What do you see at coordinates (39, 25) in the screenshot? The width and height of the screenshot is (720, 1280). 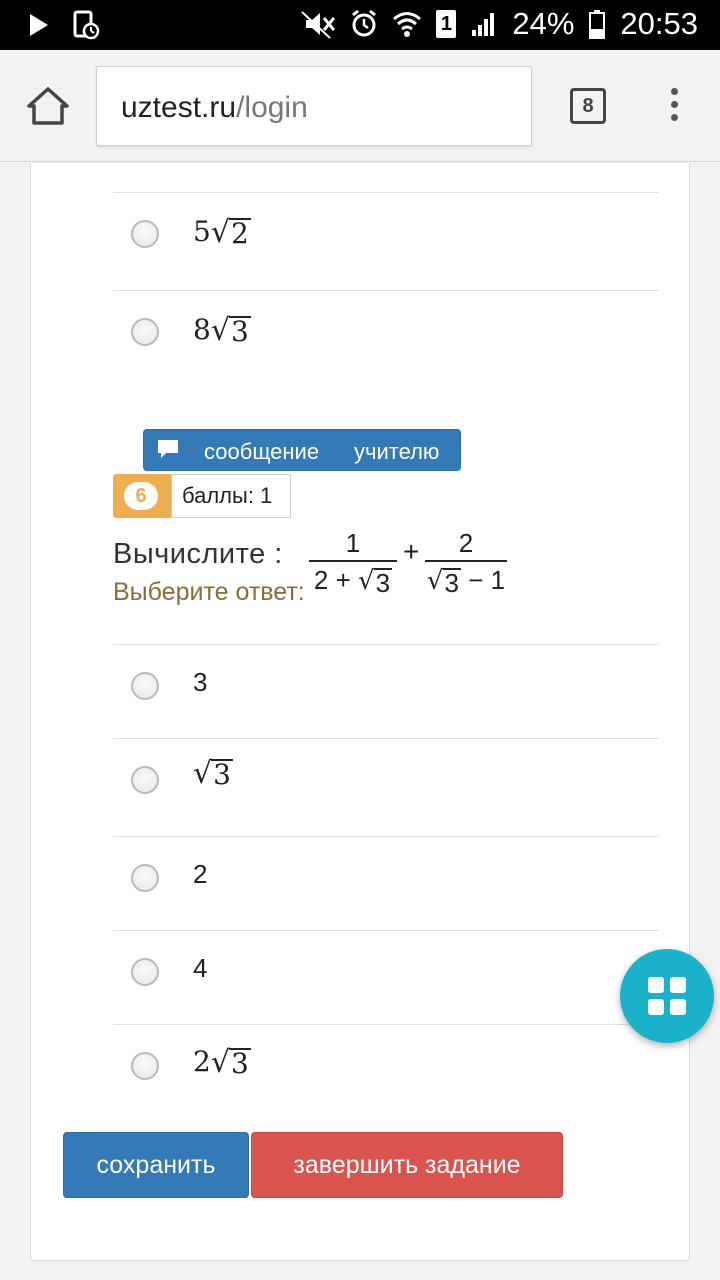 I see `play-icon` at bounding box center [39, 25].